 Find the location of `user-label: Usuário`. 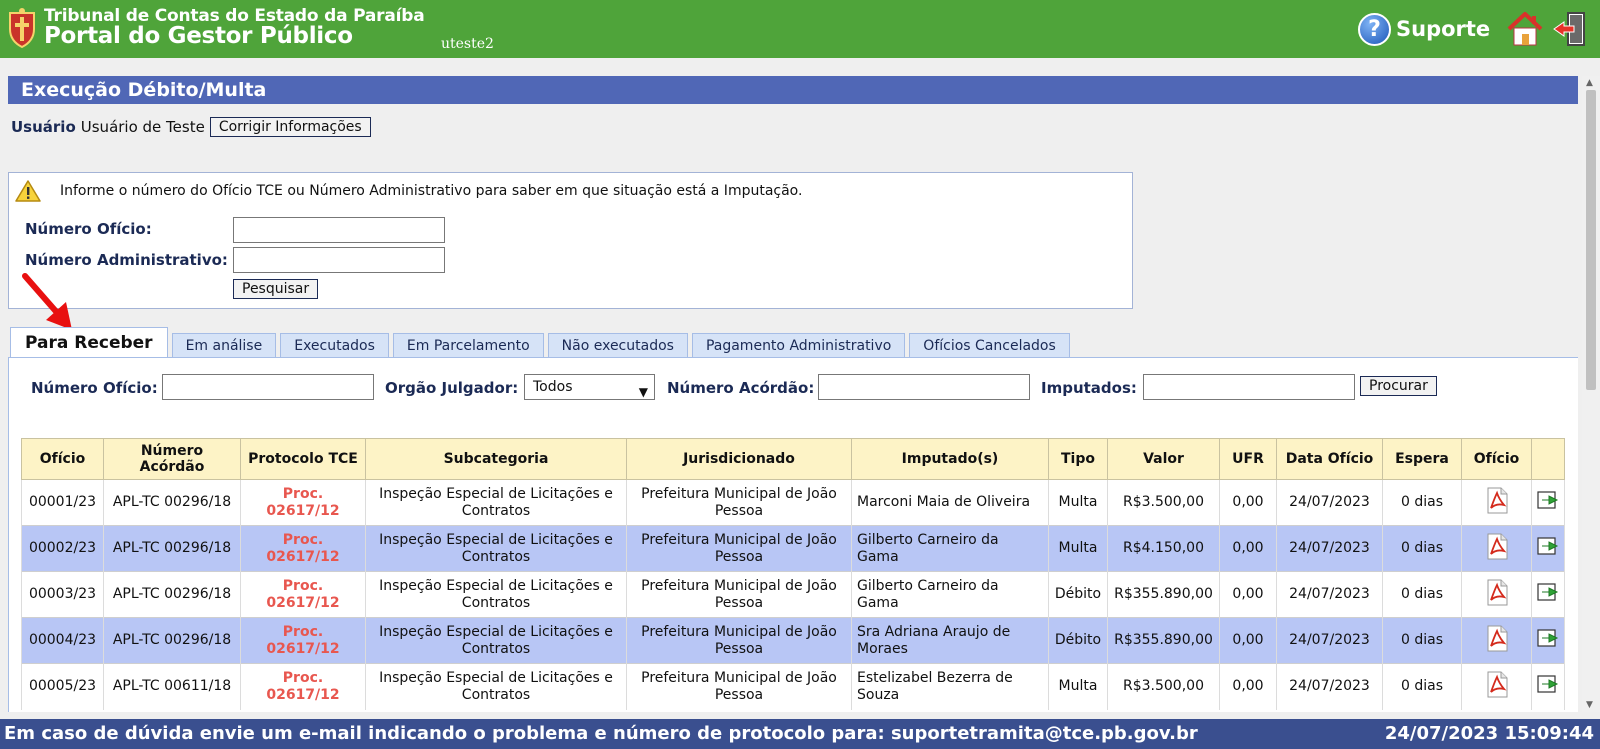

user-label: Usuário is located at coordinates (43, 127).